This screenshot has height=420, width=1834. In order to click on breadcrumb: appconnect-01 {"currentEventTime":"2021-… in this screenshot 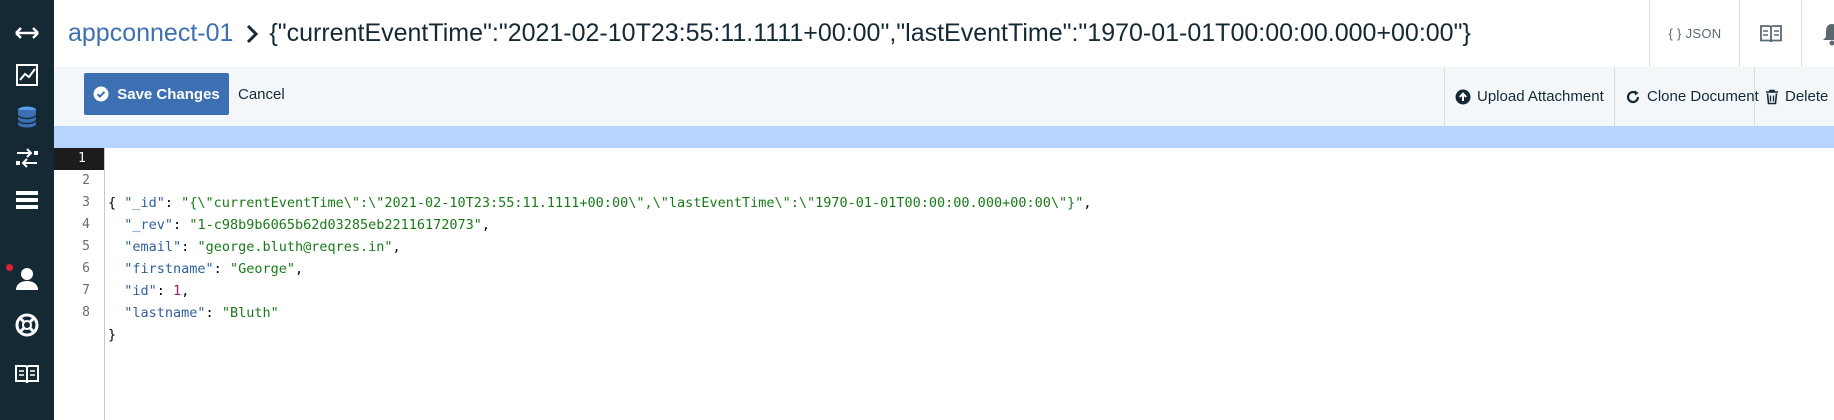, I will do `click(769, 33)`.